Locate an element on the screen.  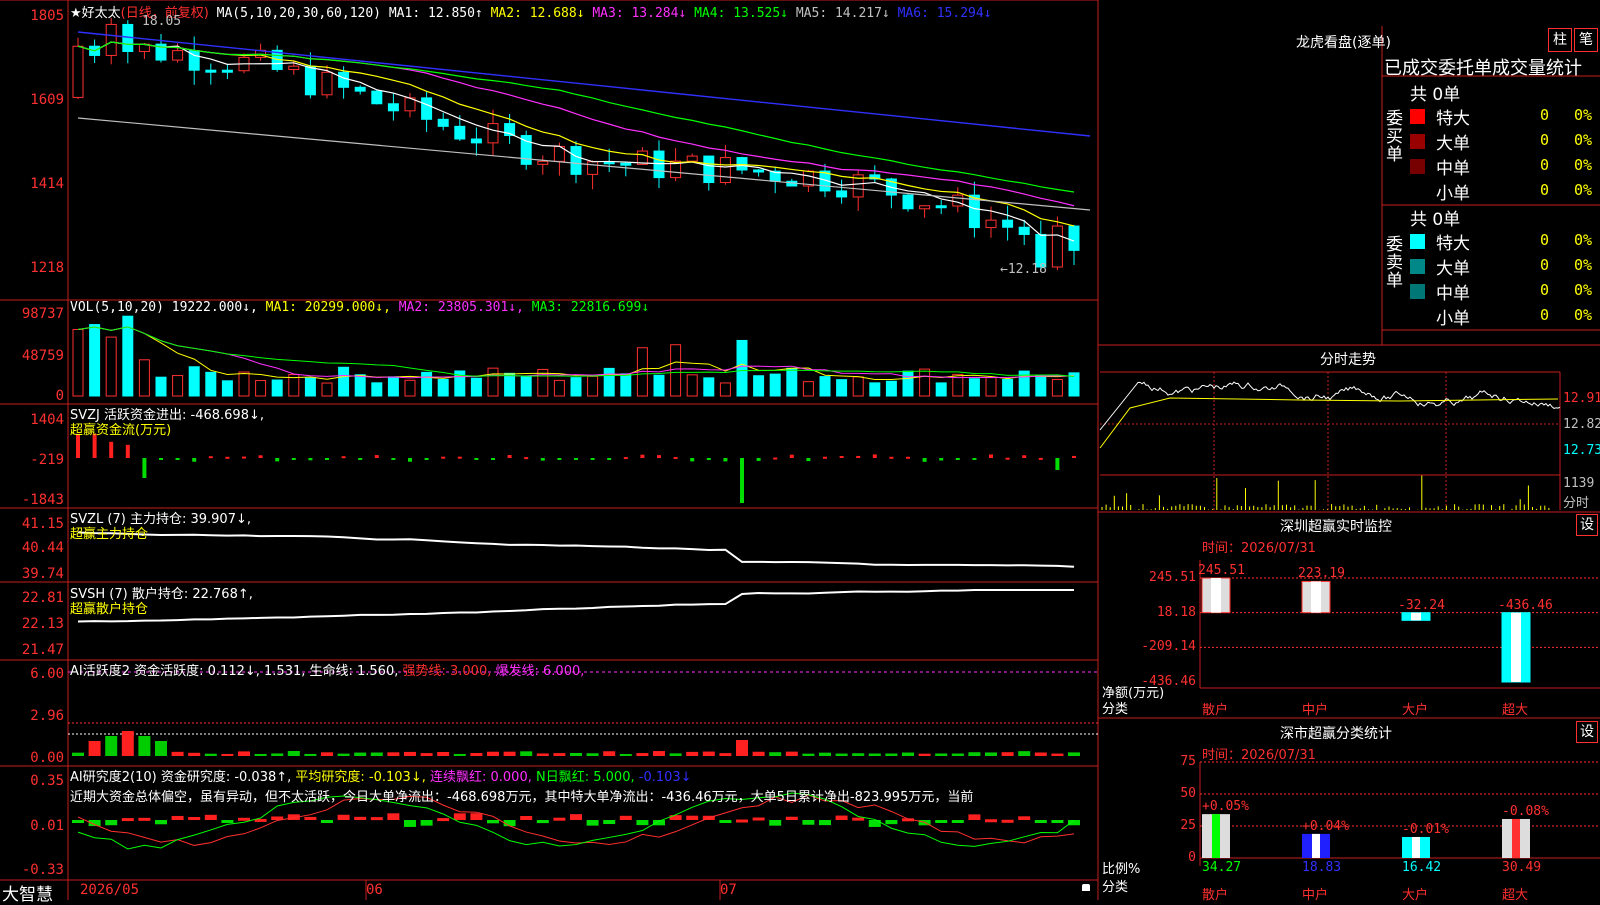
y-tick: 22.13 is located at coordinates (42, 624).